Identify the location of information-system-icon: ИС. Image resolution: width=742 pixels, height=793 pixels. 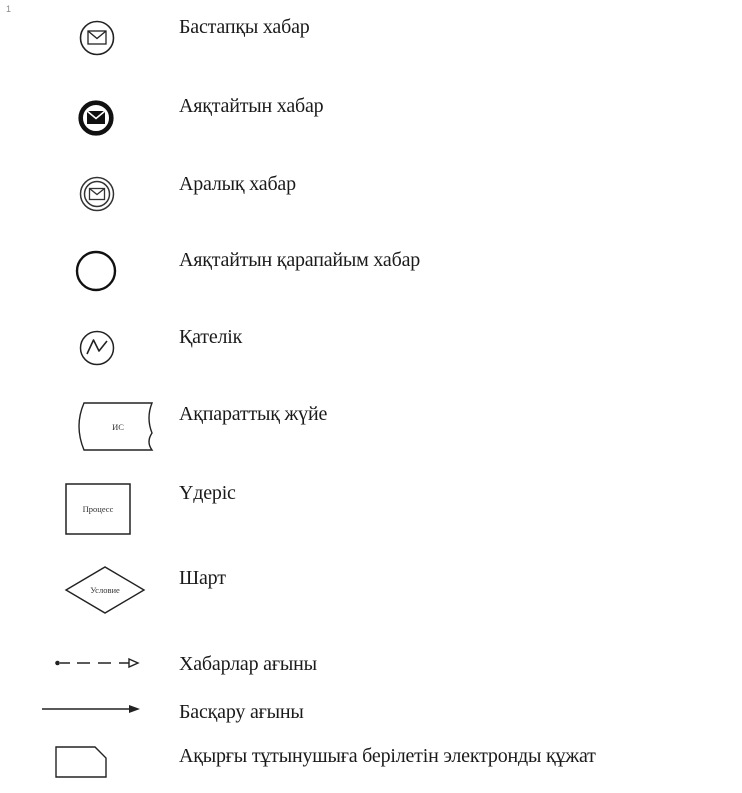
(105, 428).